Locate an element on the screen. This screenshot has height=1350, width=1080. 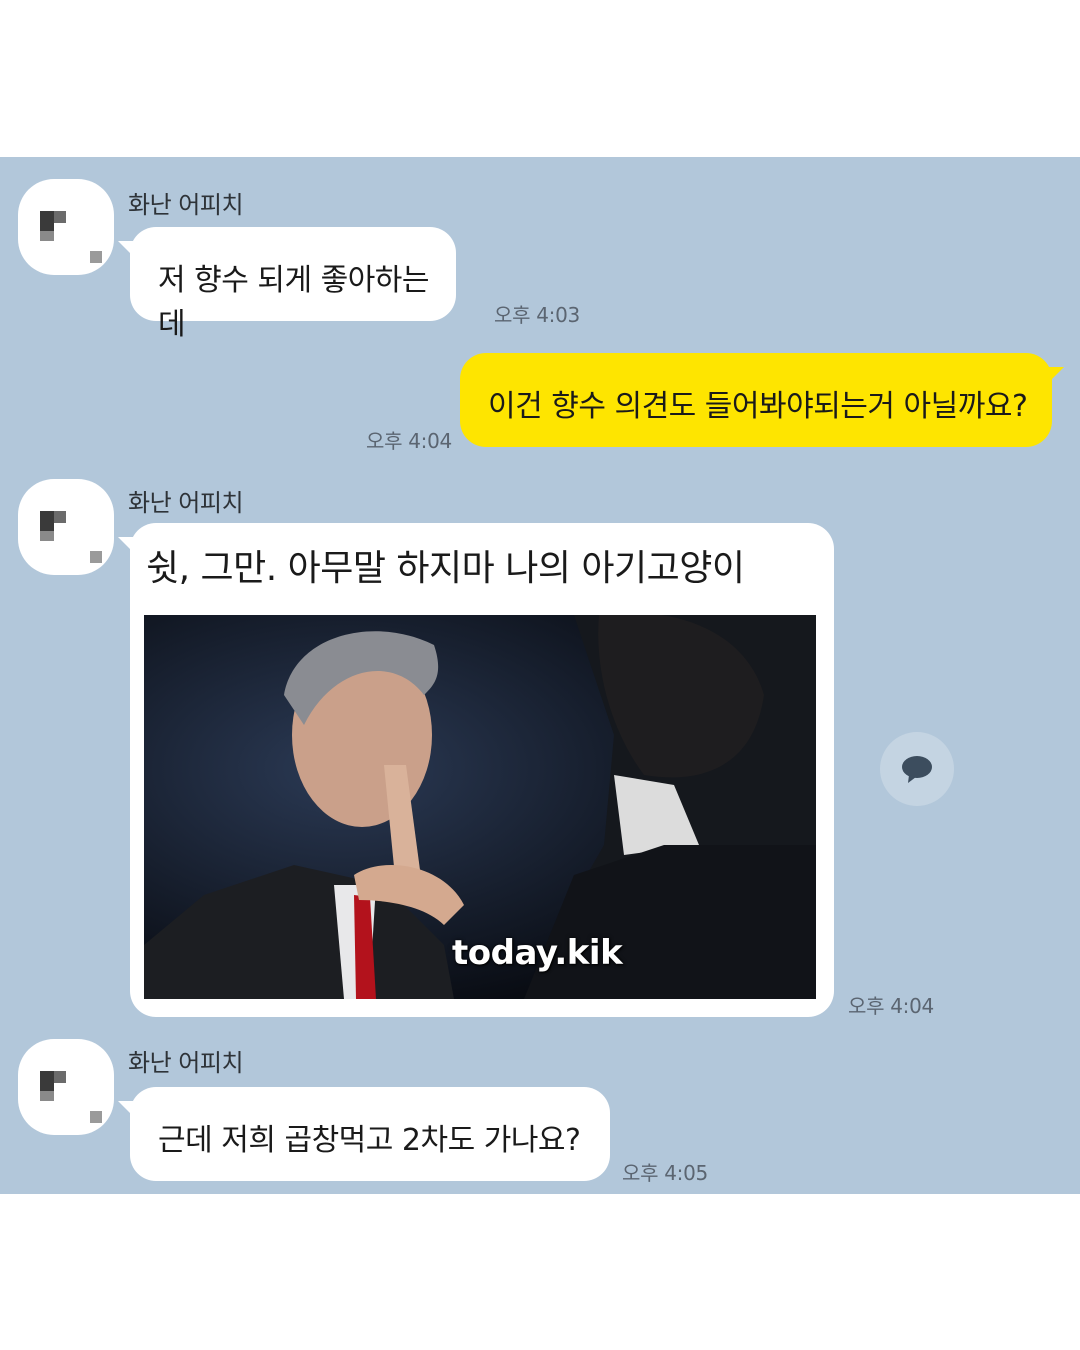
message-time: 오후 4:03 is located at coordinates (537, 315).